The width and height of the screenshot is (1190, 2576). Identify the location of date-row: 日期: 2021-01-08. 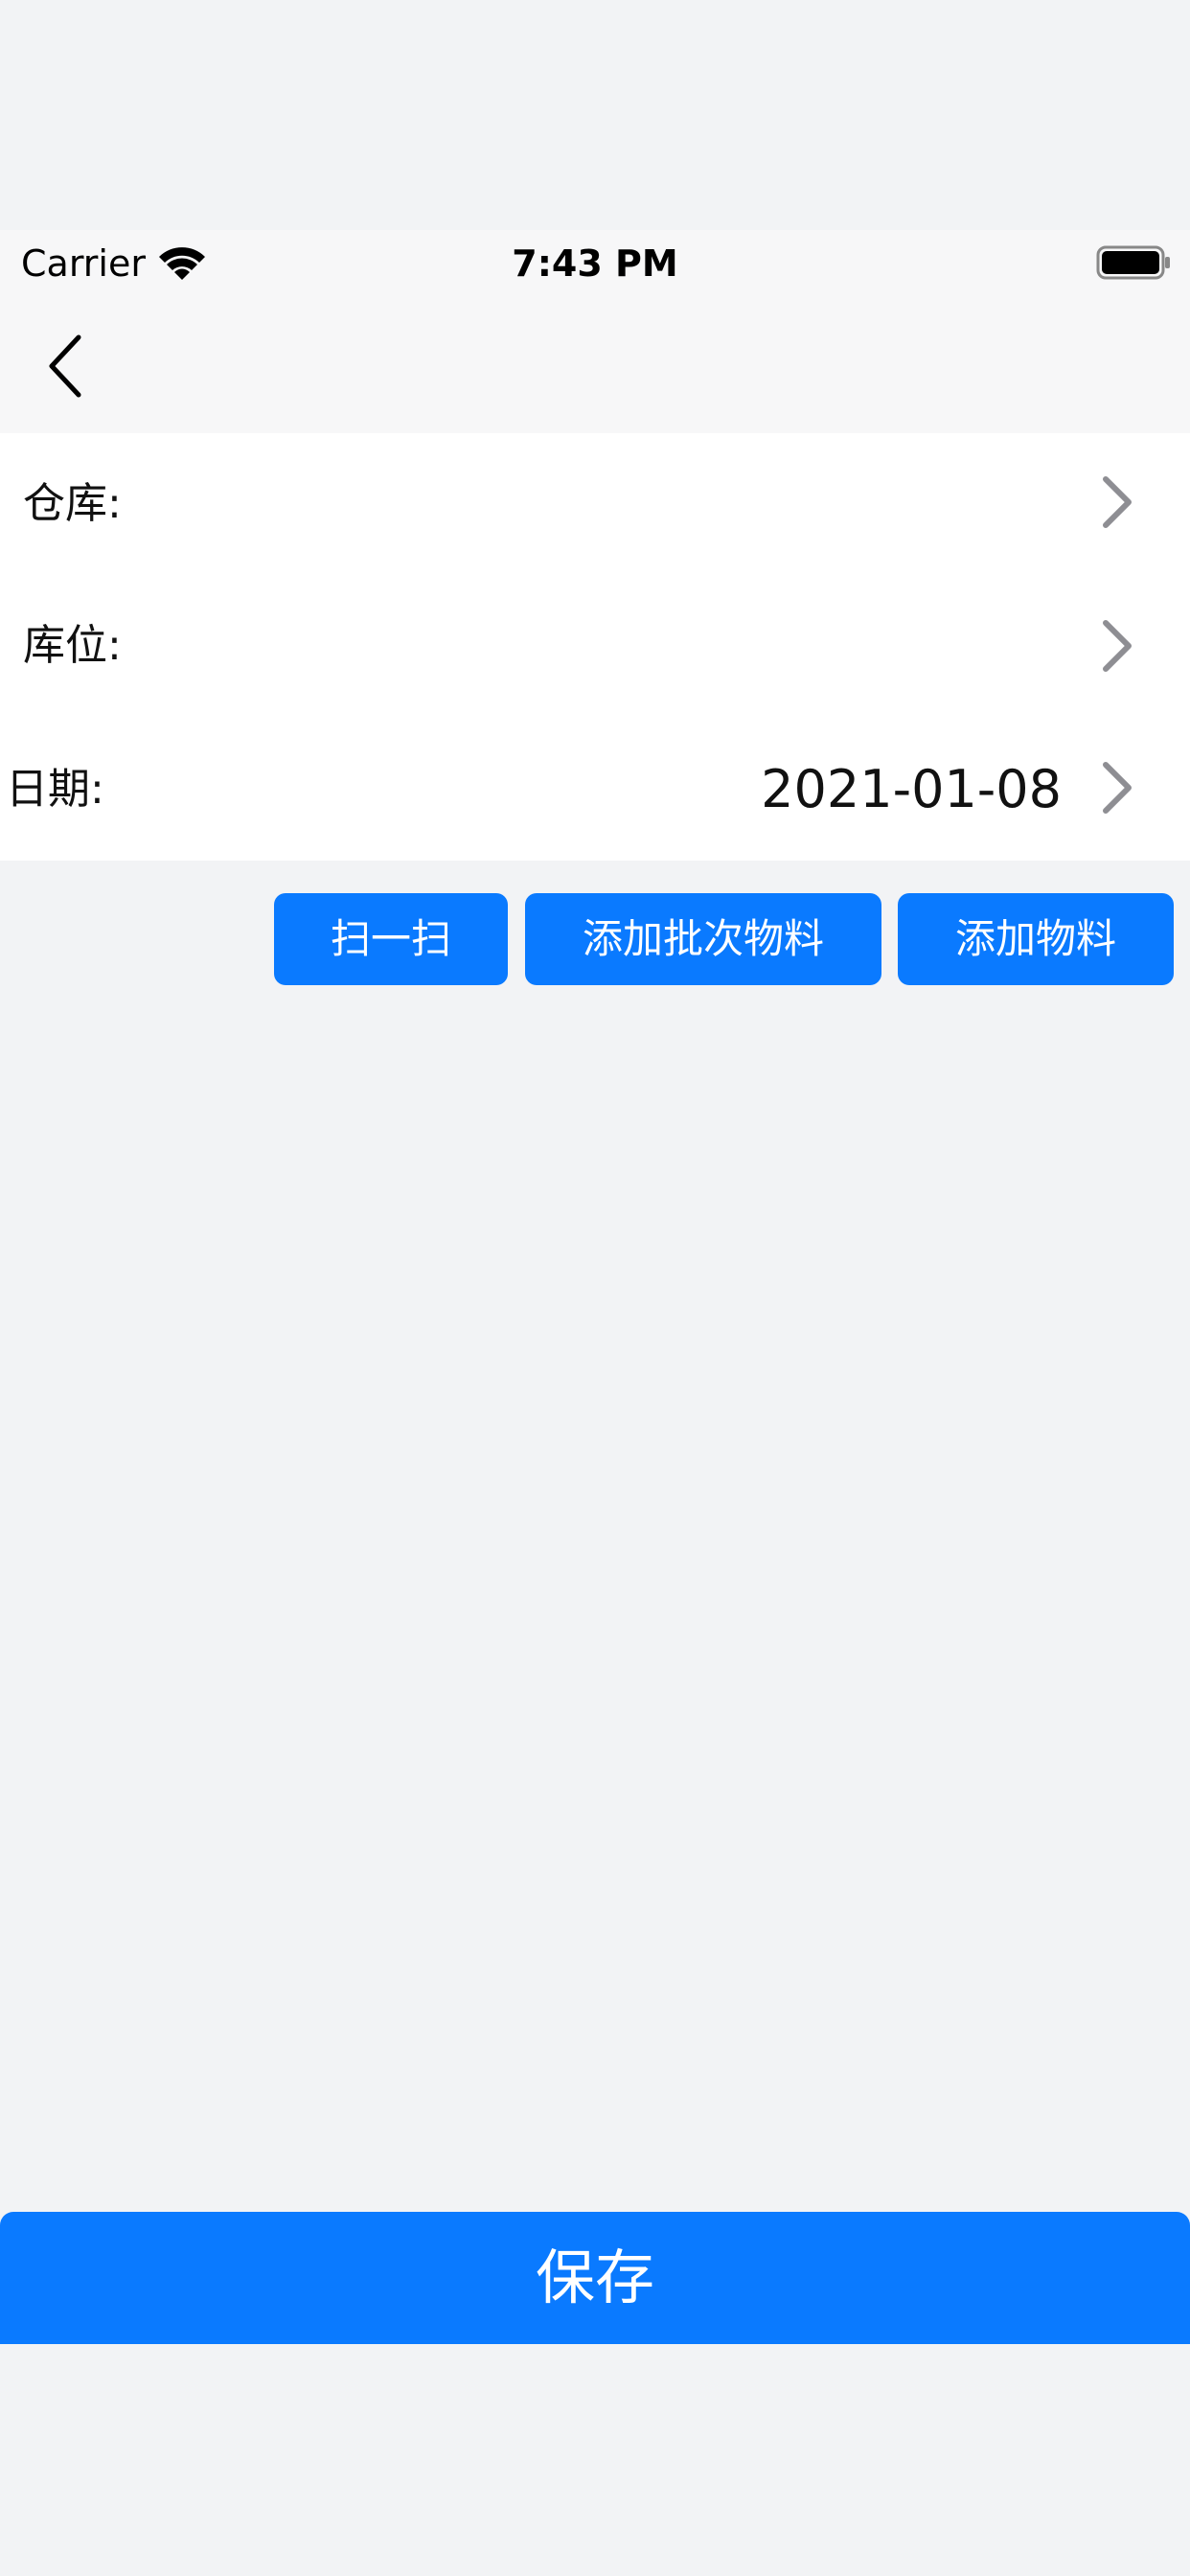
(595, 790).